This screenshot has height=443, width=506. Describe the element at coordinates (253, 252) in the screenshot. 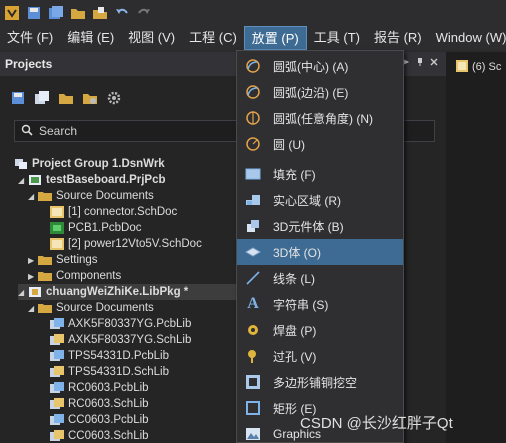

I see `3d-body-icon` at that location.